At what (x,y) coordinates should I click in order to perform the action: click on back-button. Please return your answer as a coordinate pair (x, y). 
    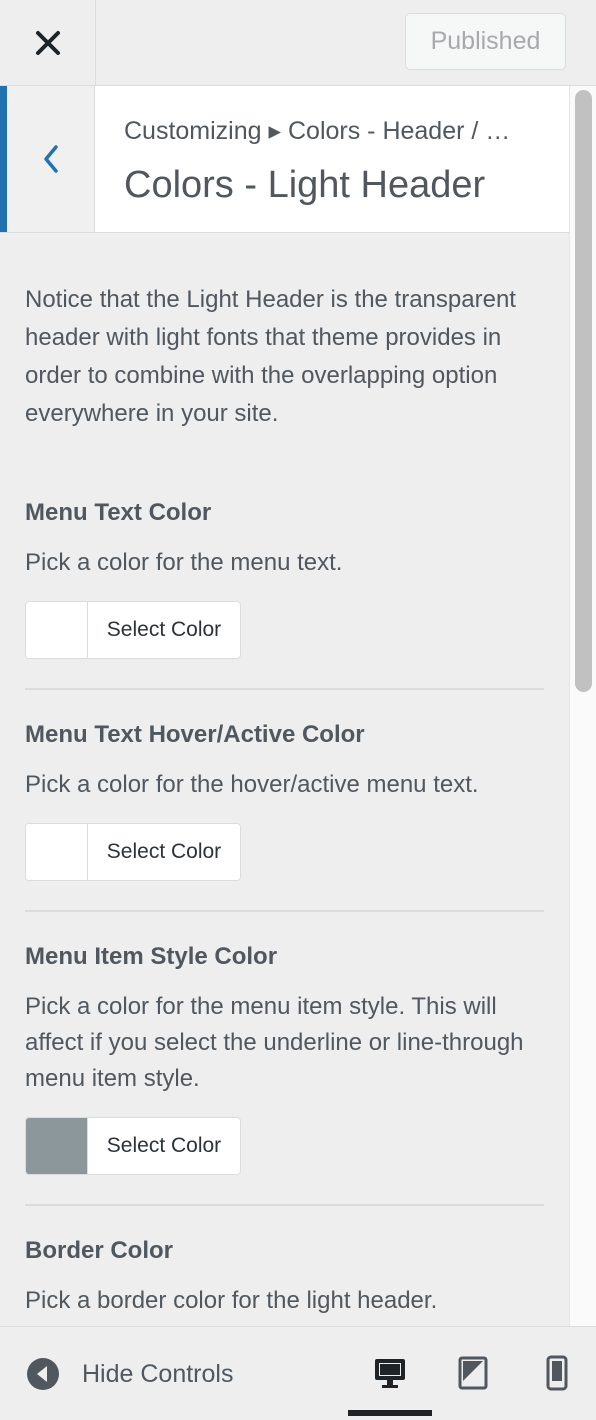
    Looking at the image, I should click on (47, 159).